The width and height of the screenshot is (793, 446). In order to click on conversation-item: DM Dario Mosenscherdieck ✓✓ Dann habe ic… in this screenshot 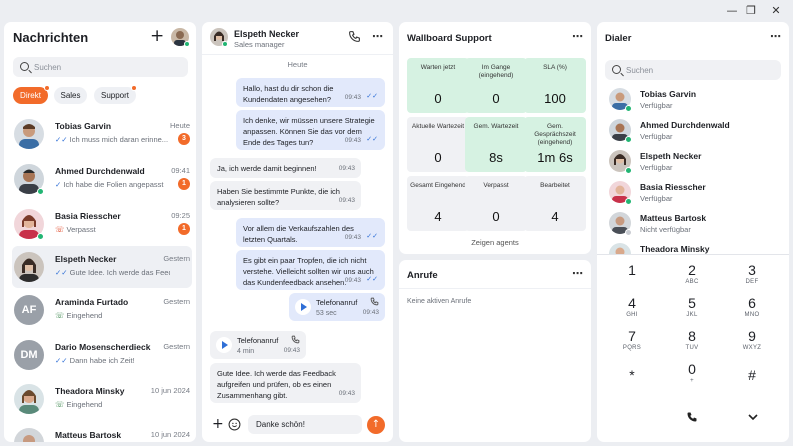, I will do `click(102, 355)`.